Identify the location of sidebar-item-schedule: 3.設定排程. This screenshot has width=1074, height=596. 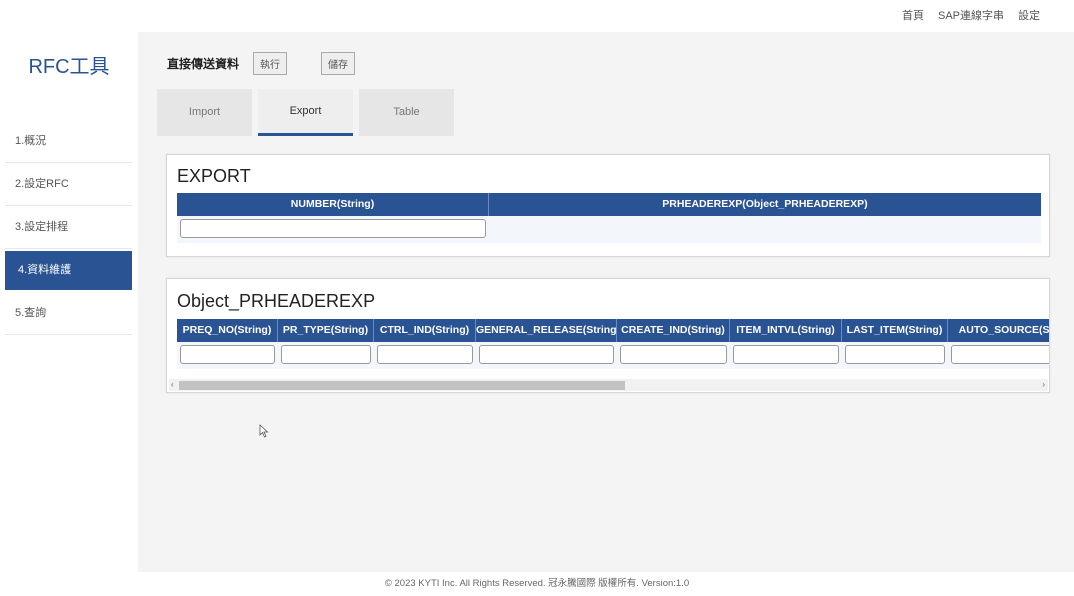
(68, 227).